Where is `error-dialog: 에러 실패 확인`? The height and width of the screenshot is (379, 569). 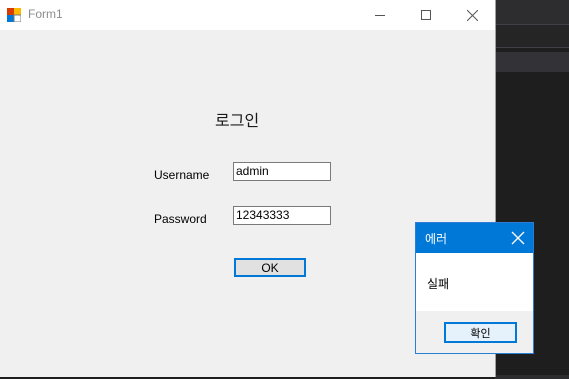
error-dialog: 에러 실패 확인 is located at coordinates (474, 288).